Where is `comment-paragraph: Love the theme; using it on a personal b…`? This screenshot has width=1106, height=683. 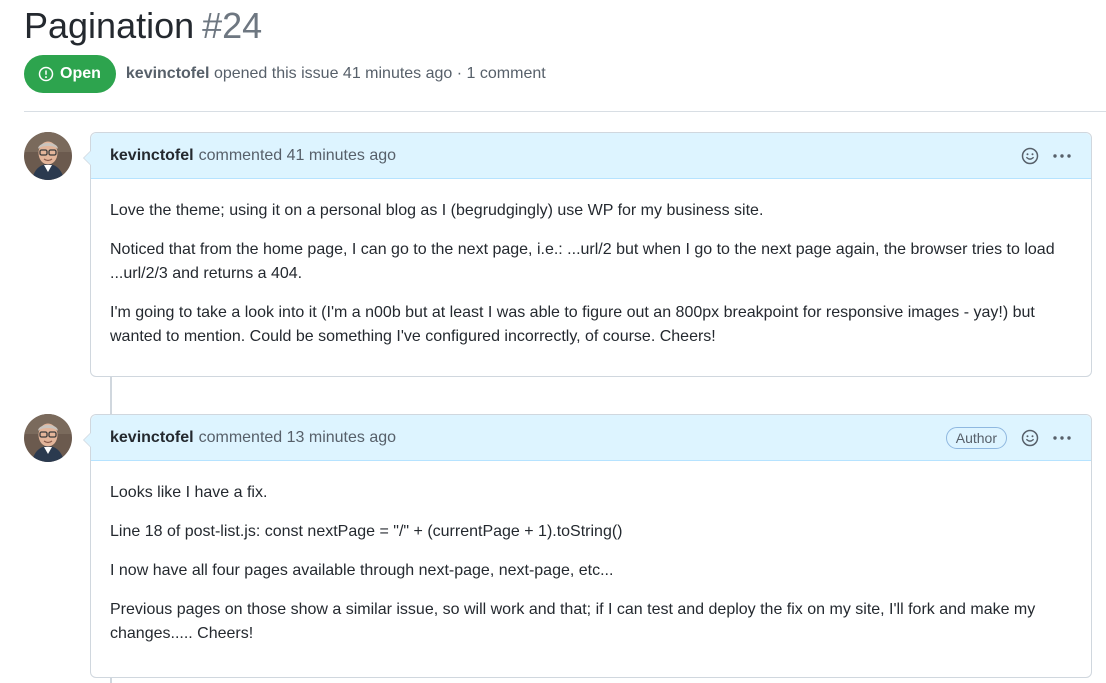
comment-paragraph: Love the theme; using it on a personal b… is located at coordinates (437, 210).